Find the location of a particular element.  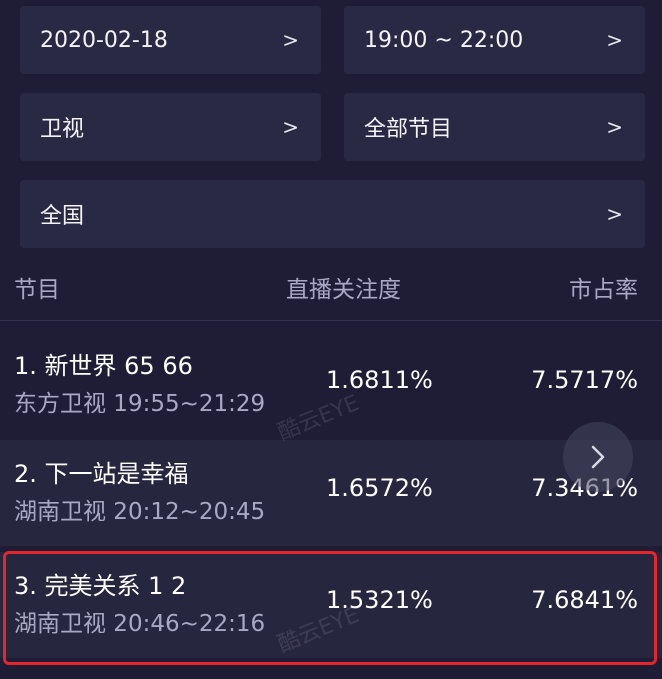

region-value: 全国 is located at coordinates (62, 216).